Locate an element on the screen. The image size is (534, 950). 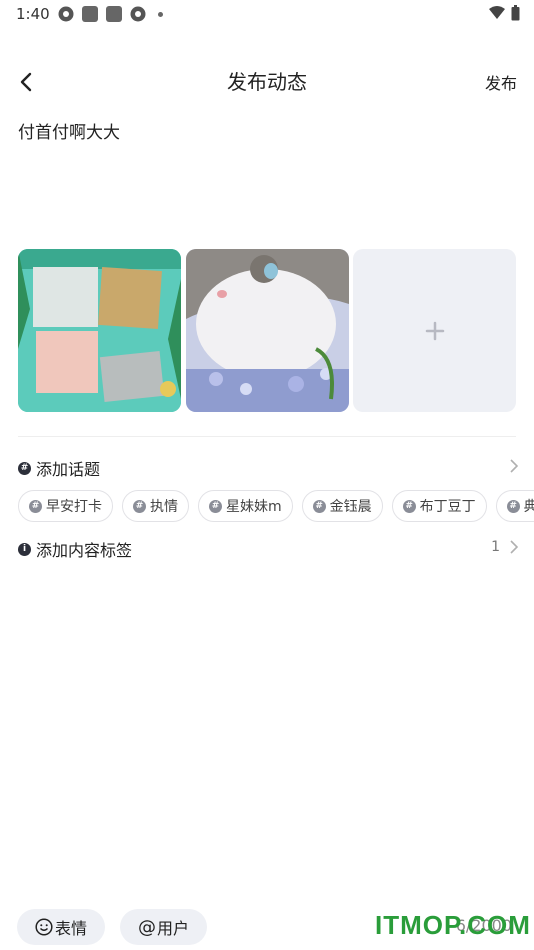
status-bar: 1:40 is located at coordinates (267, 14).